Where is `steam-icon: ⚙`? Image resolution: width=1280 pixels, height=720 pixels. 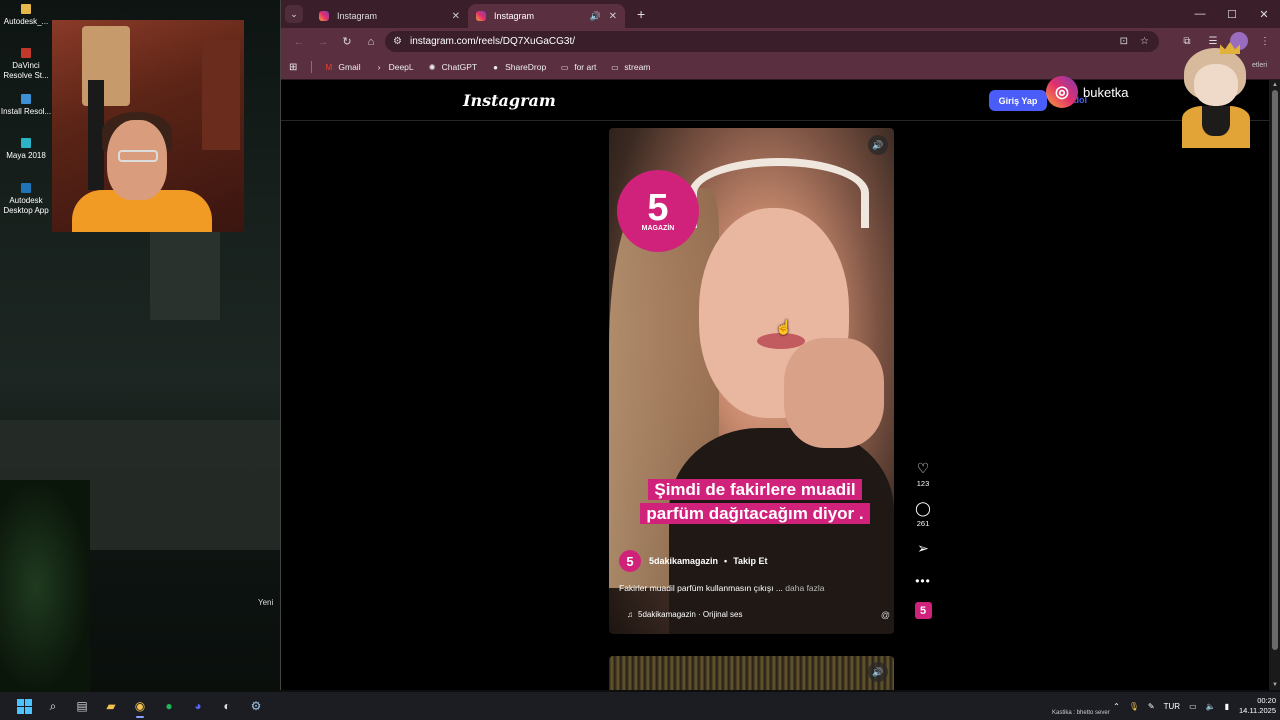 steam-icon: ⚙ is located at coordinates (256, 706).